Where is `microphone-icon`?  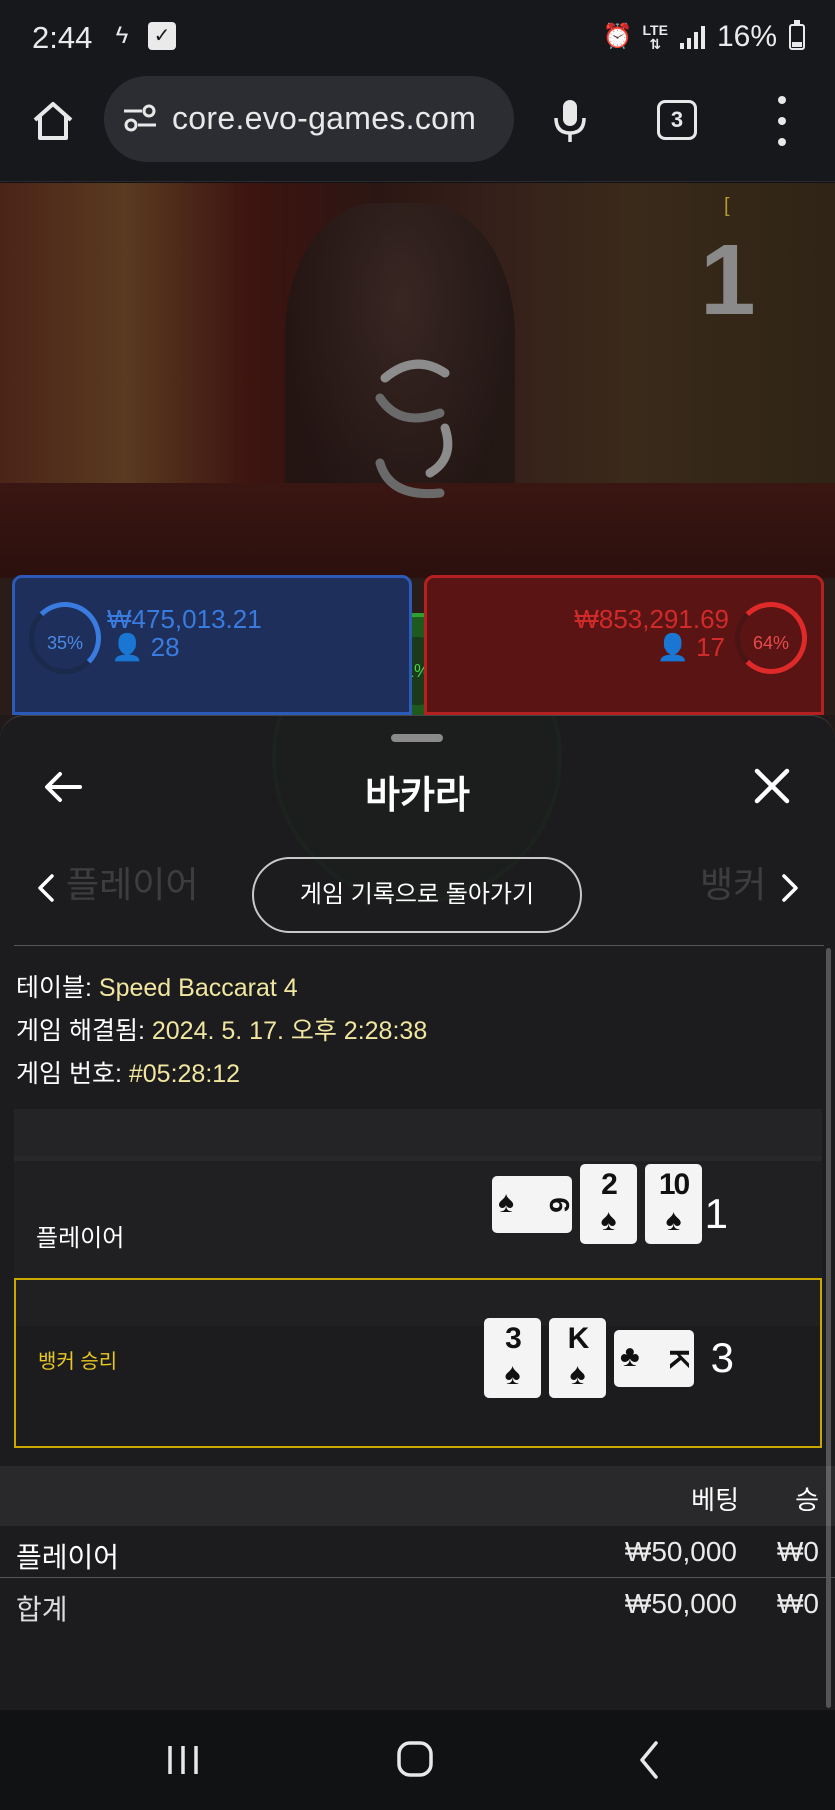 microphone-icon is located at coordinates (570, 121).